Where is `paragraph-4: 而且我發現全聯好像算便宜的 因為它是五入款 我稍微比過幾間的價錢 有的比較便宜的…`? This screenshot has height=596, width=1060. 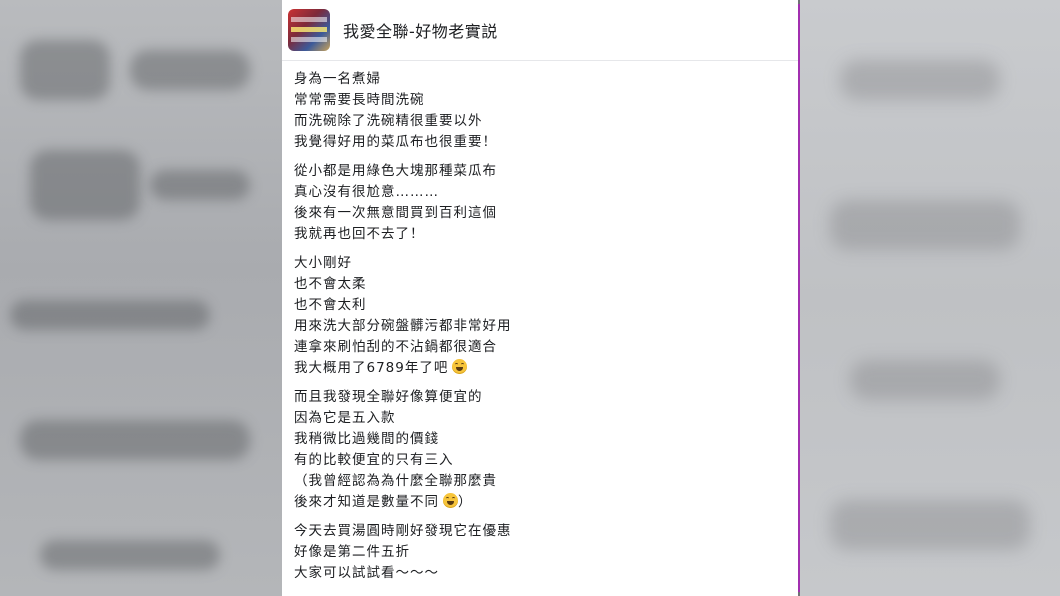 paragraph-4: 而且我發現全聯好像算便宜的 因為它是五入款 我稍微比過幾間的價錢 有的比較便宜的… is located at coordinates (546, 450).